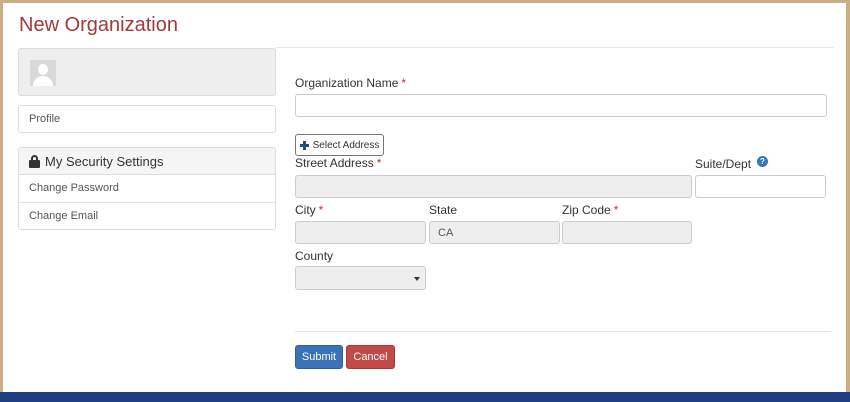  I want to click on security-settings-heading: My Security Settings, so click(147, 161).